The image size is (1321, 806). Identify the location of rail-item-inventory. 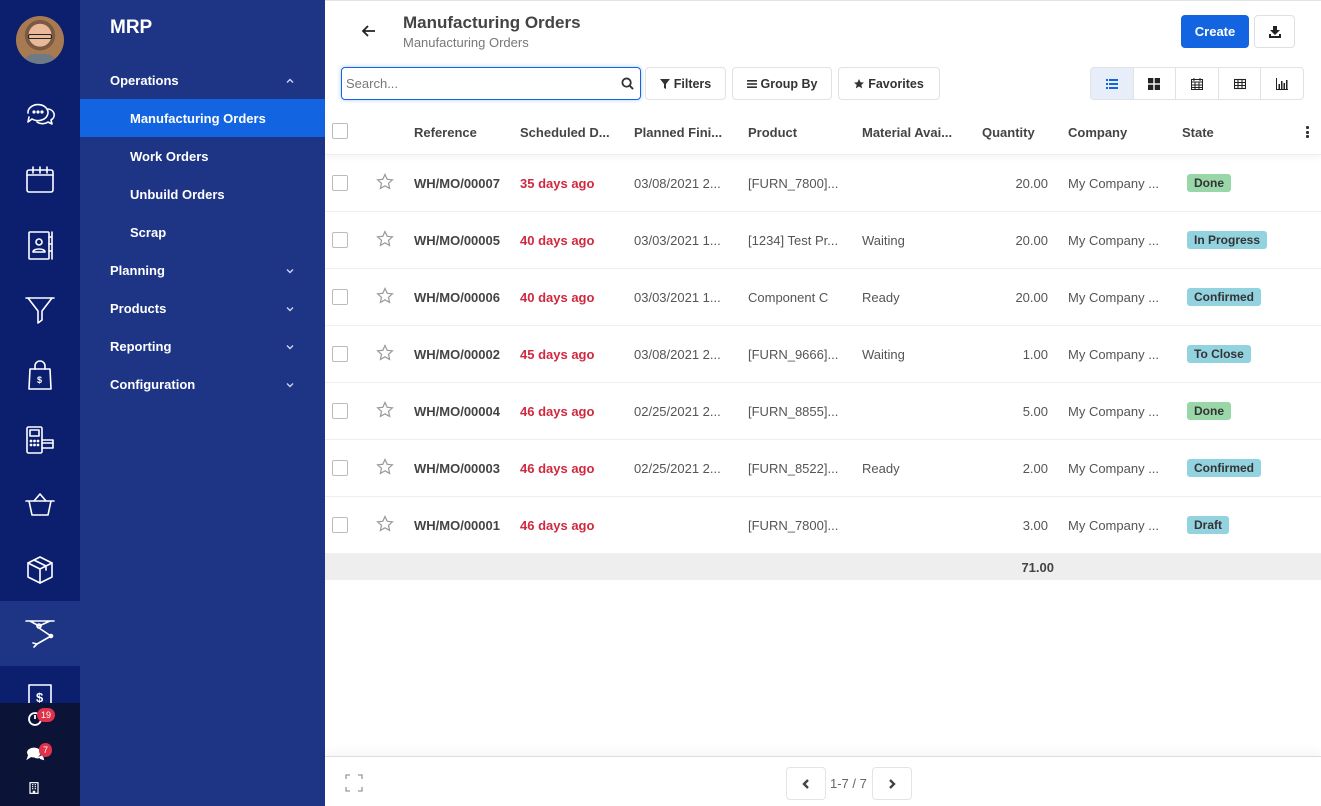
(40, 569).